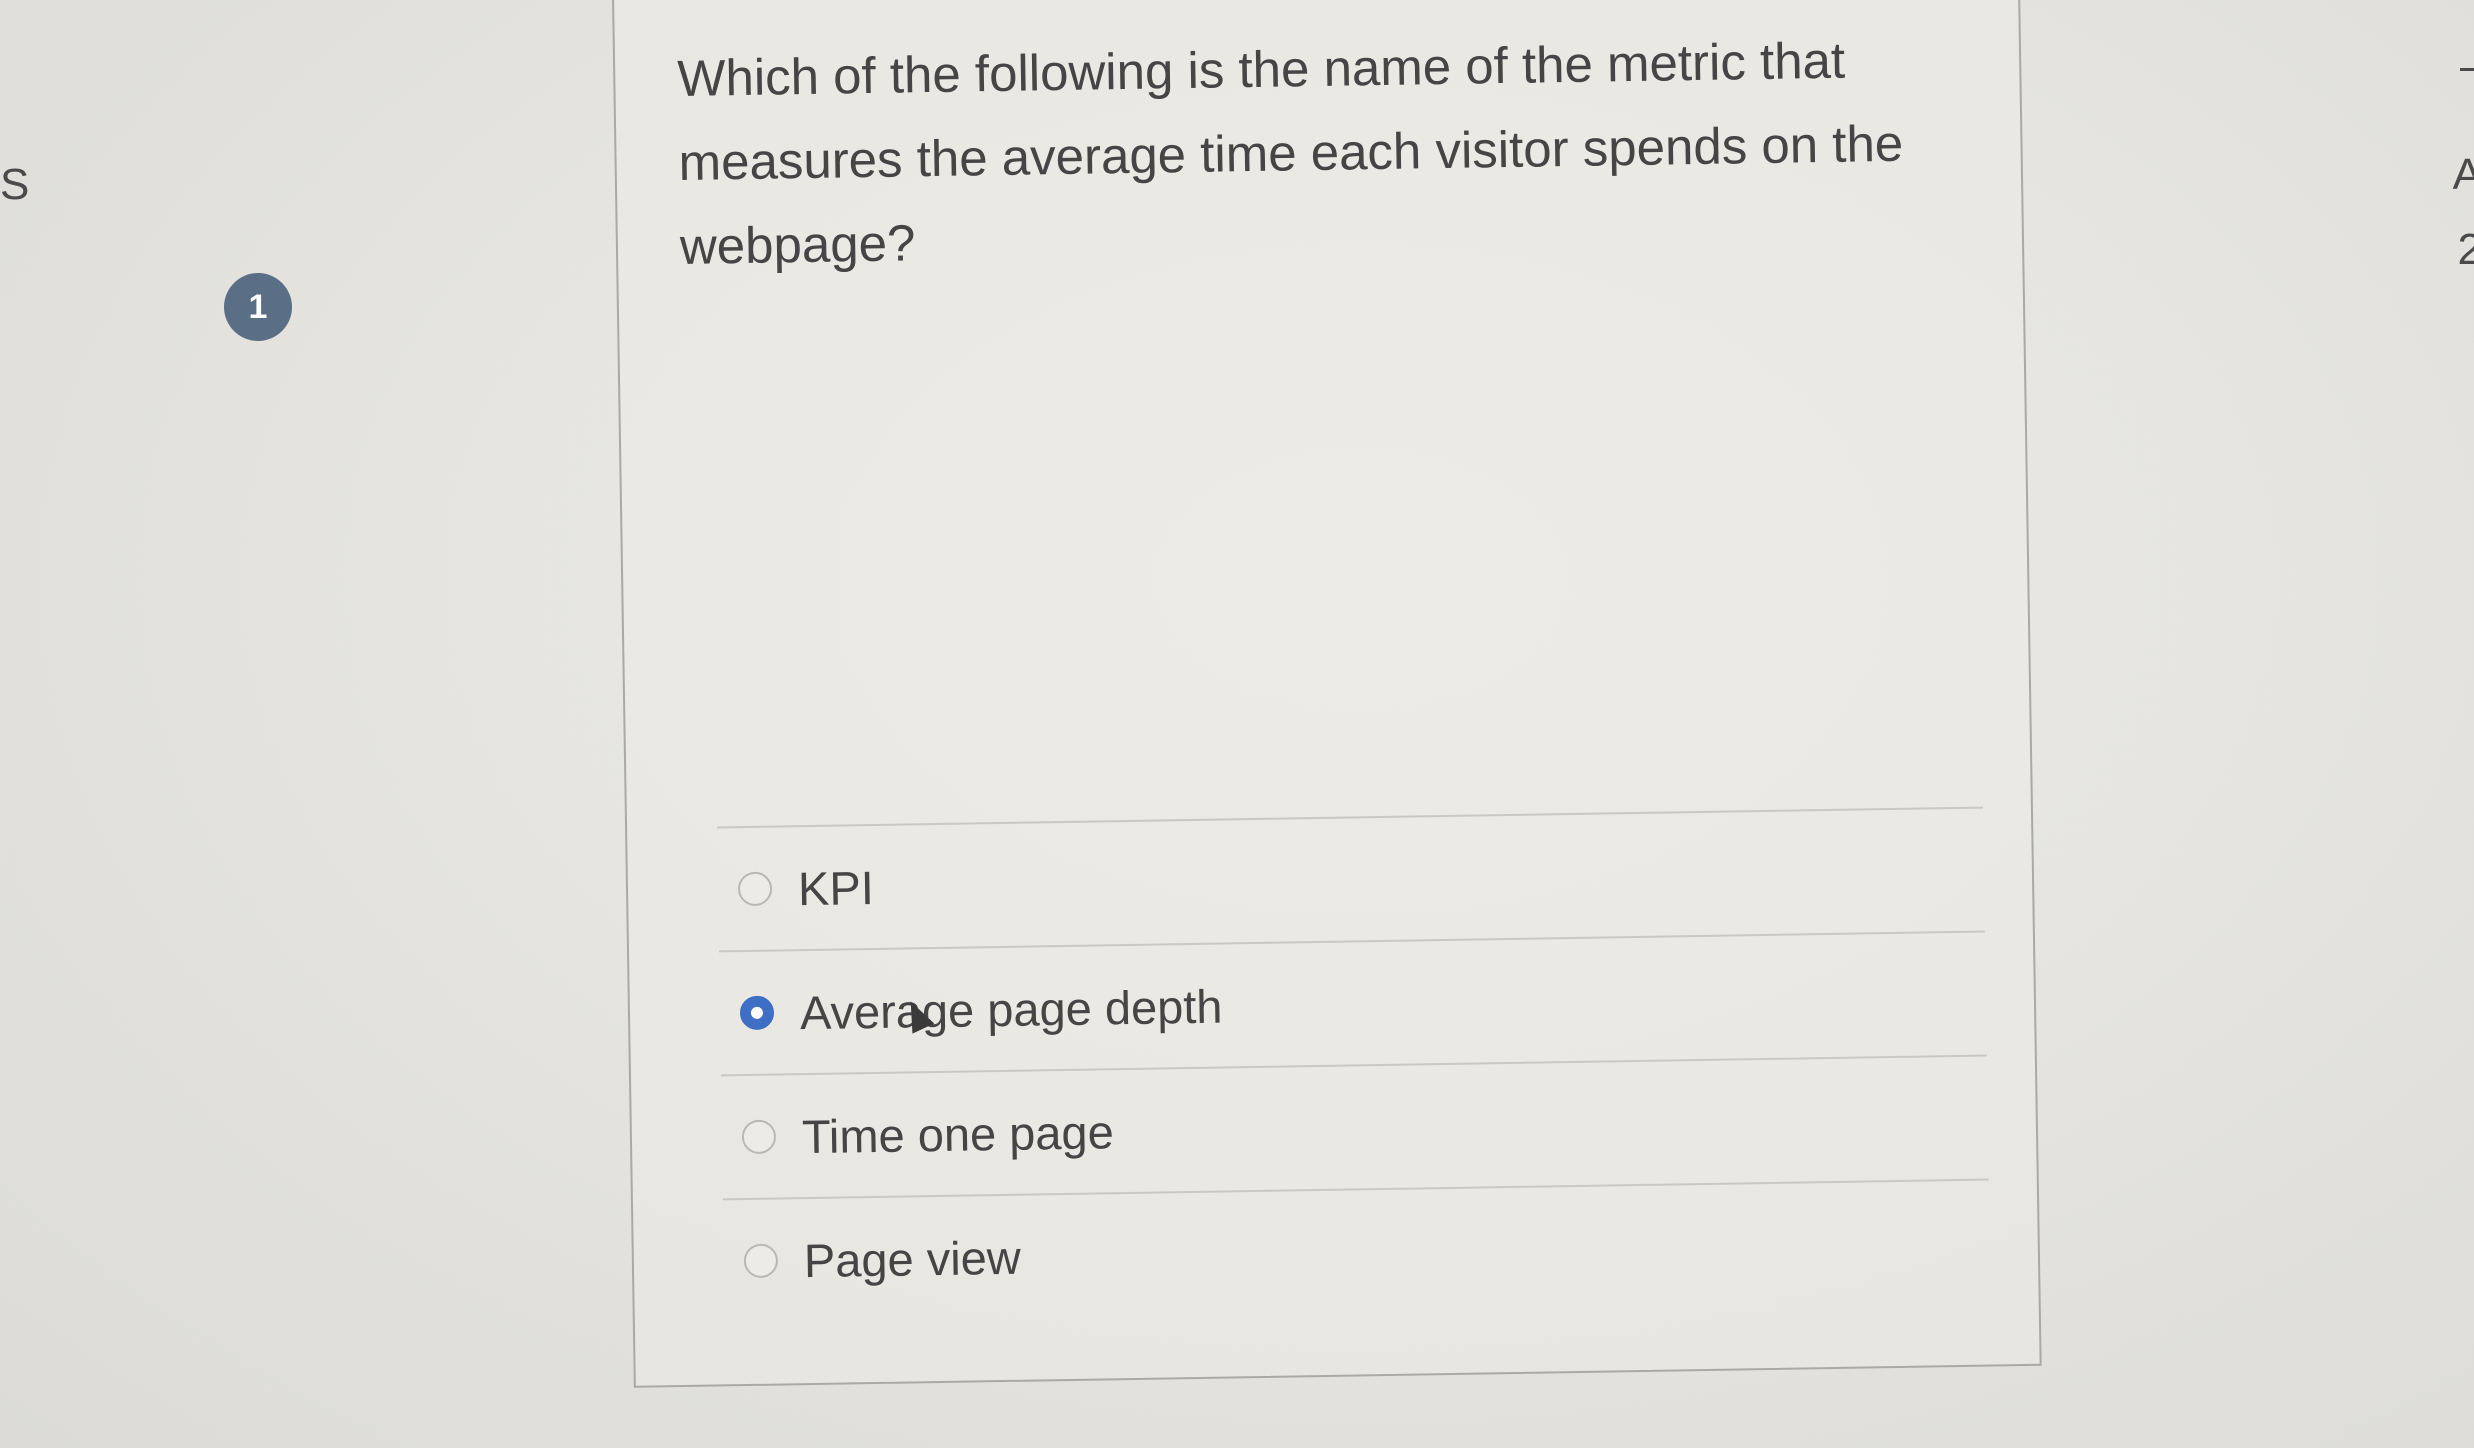  What do you see at coordinates (958, 1133) in the screenshot?
I see `answer-label: Time one page` at bounding box center [958, 1133].